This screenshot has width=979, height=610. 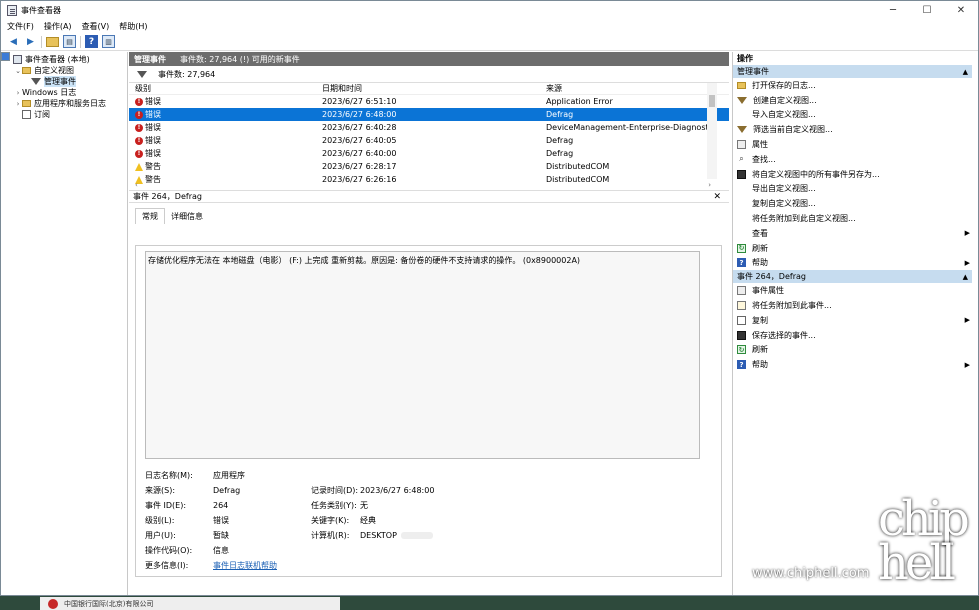 What do you see at coordinates (397, 490) in the screenshot?
I see `logged-value: 2023/6/27 6:48:00` at bounding box center [397, 490].